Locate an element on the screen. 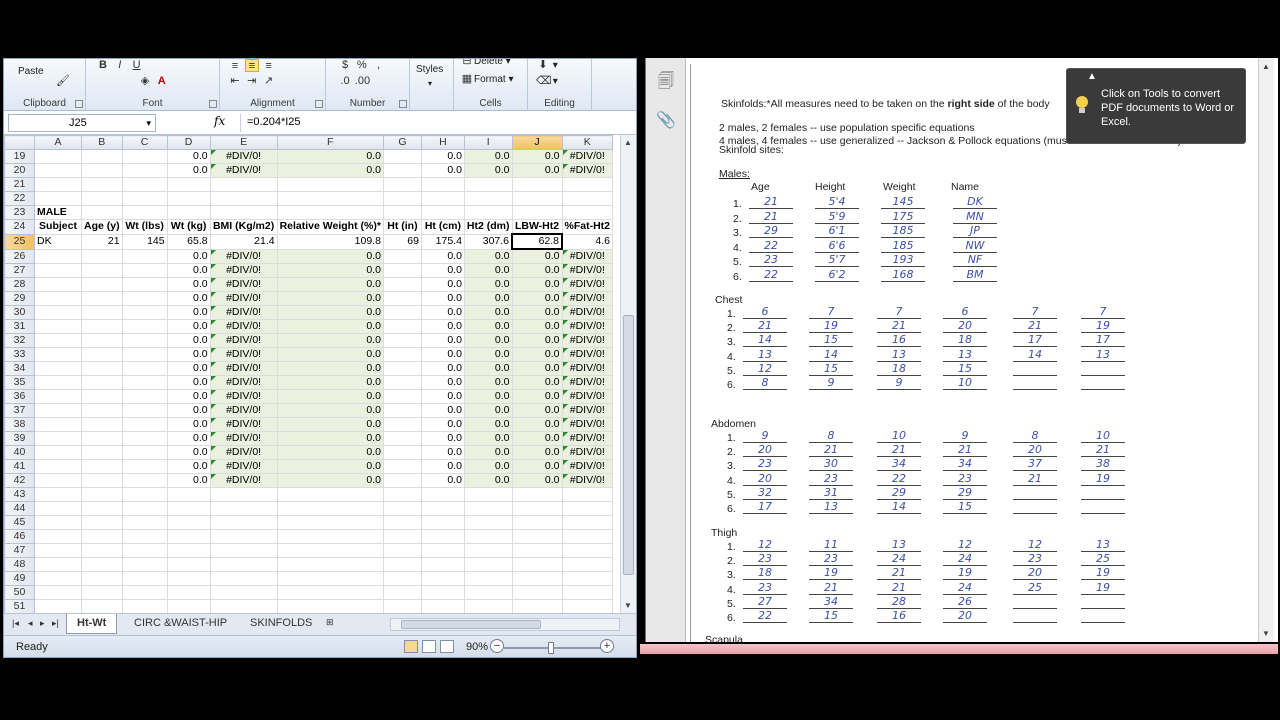  cell-j51 is located at coordinates (537, 606).